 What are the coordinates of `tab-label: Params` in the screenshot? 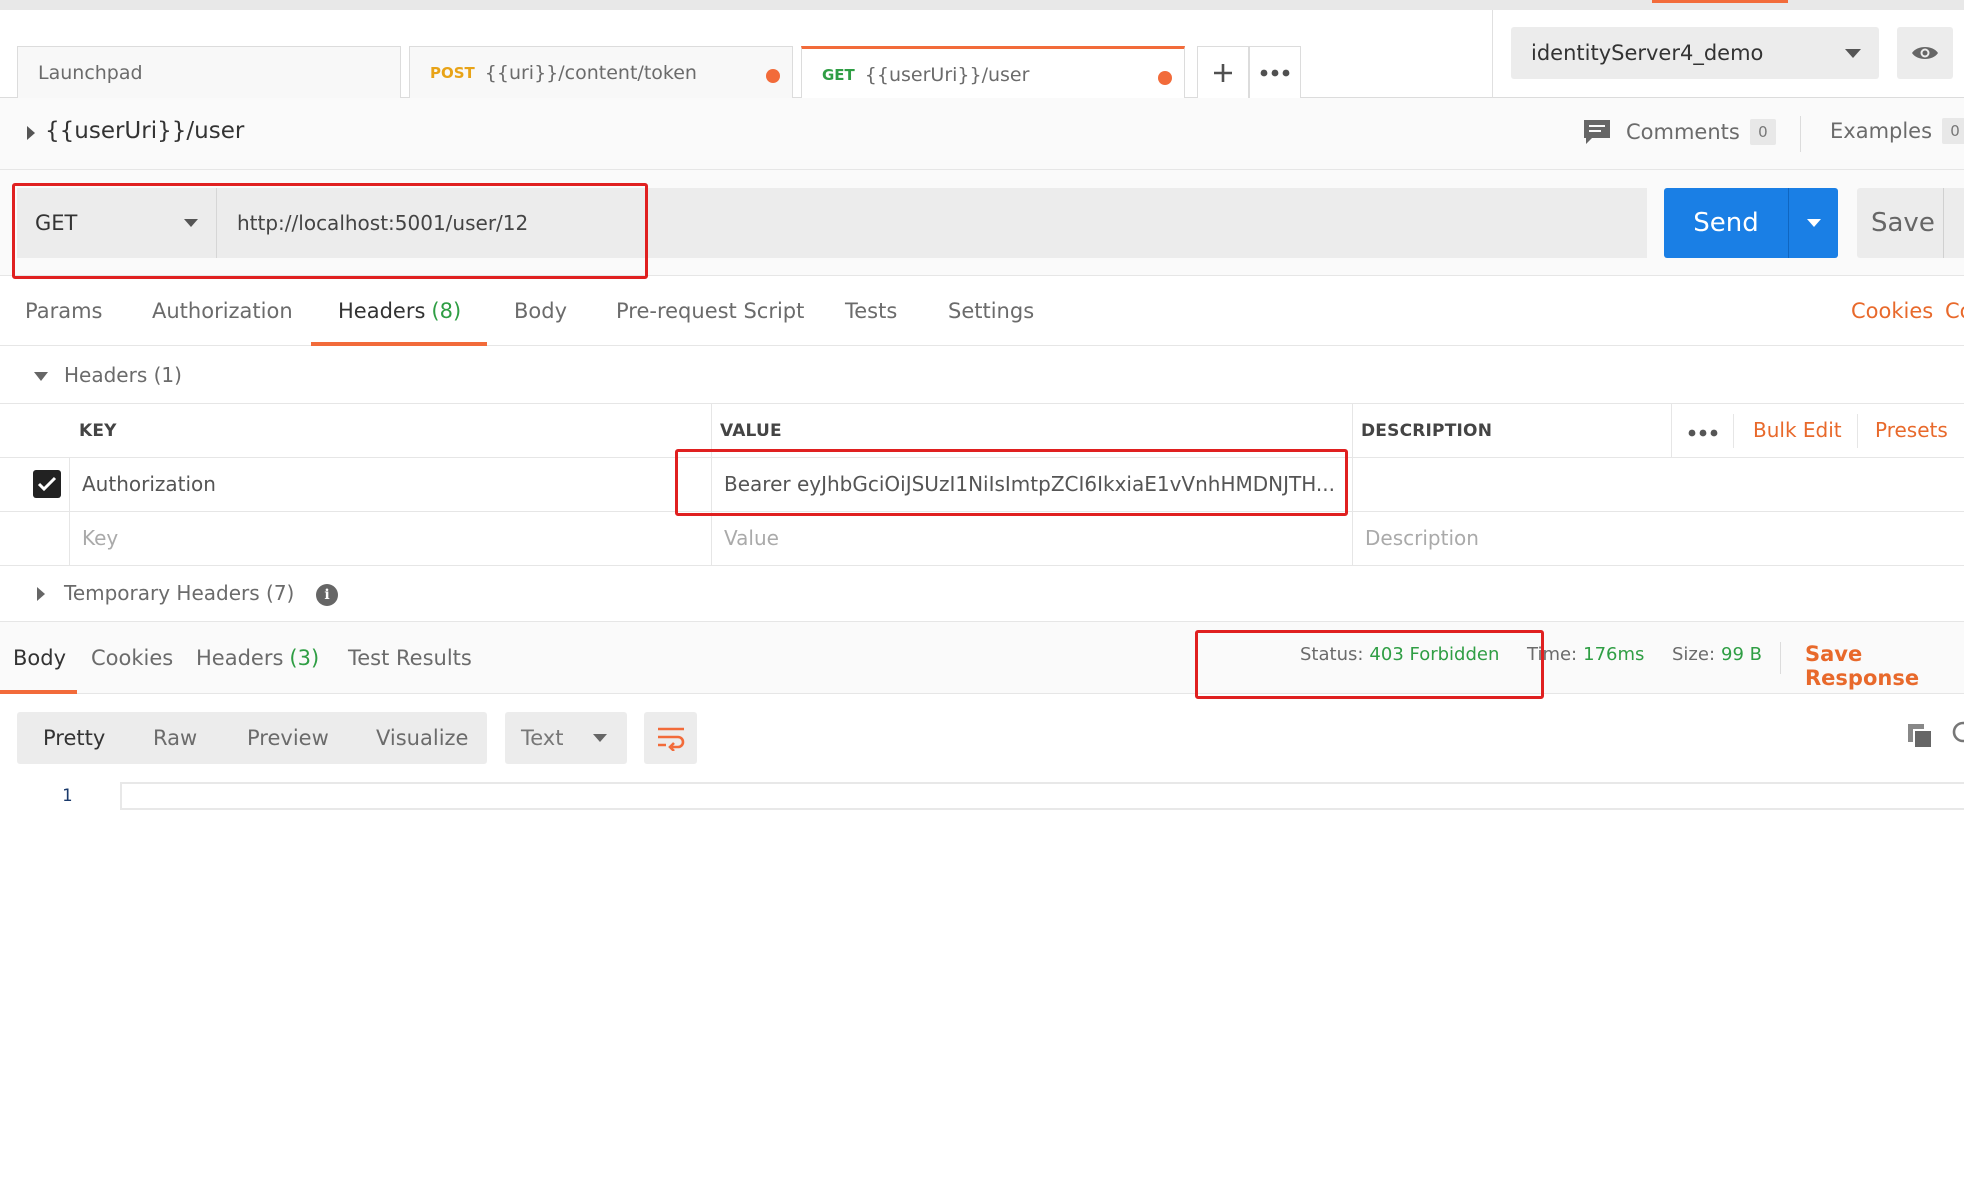 It's located at (64, 311).